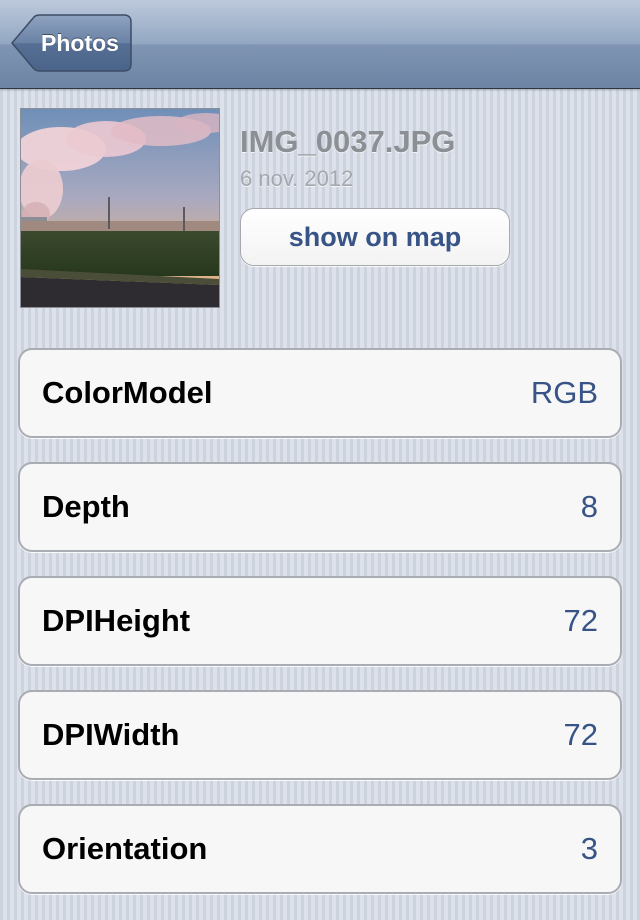  What do you see at coordinates (125, 848) in the screenshot?
I see `metadata-key: Orientation` at bounding box center [125, 848].